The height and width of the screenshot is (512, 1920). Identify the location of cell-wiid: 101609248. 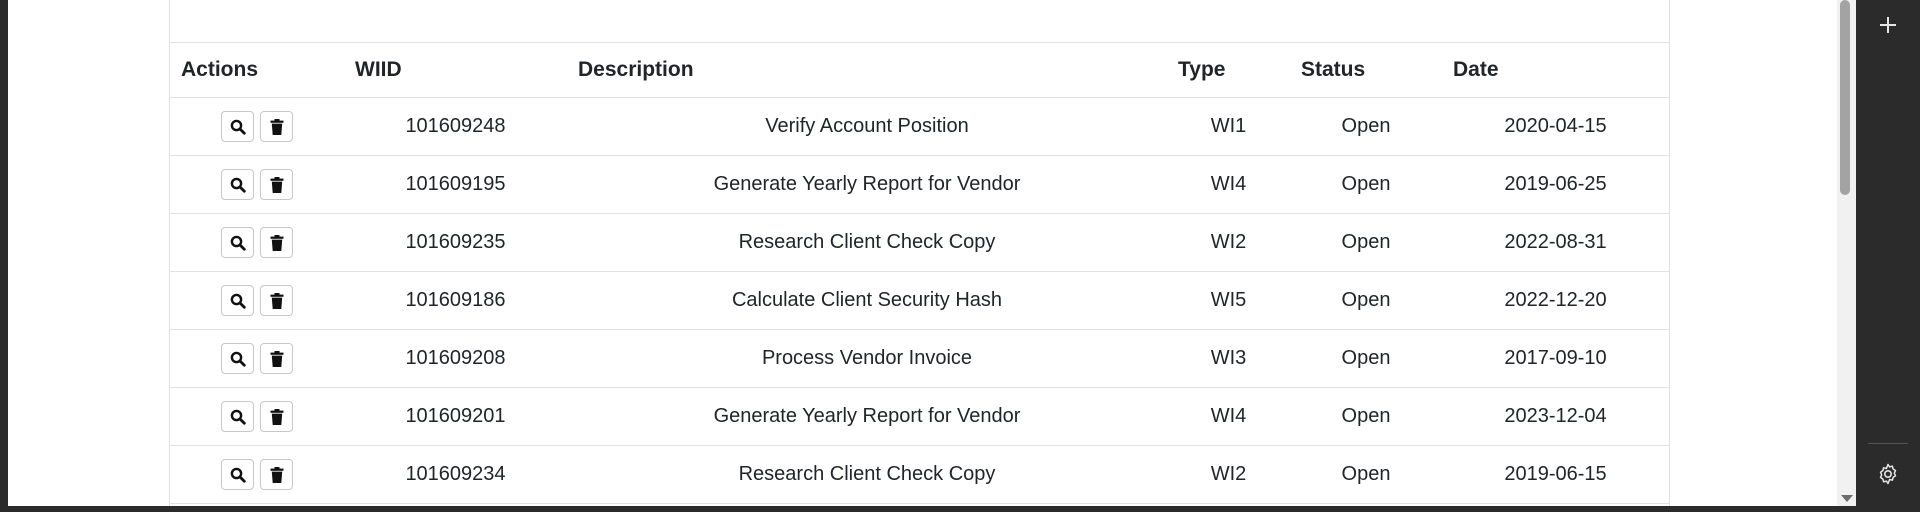
(455, 126).